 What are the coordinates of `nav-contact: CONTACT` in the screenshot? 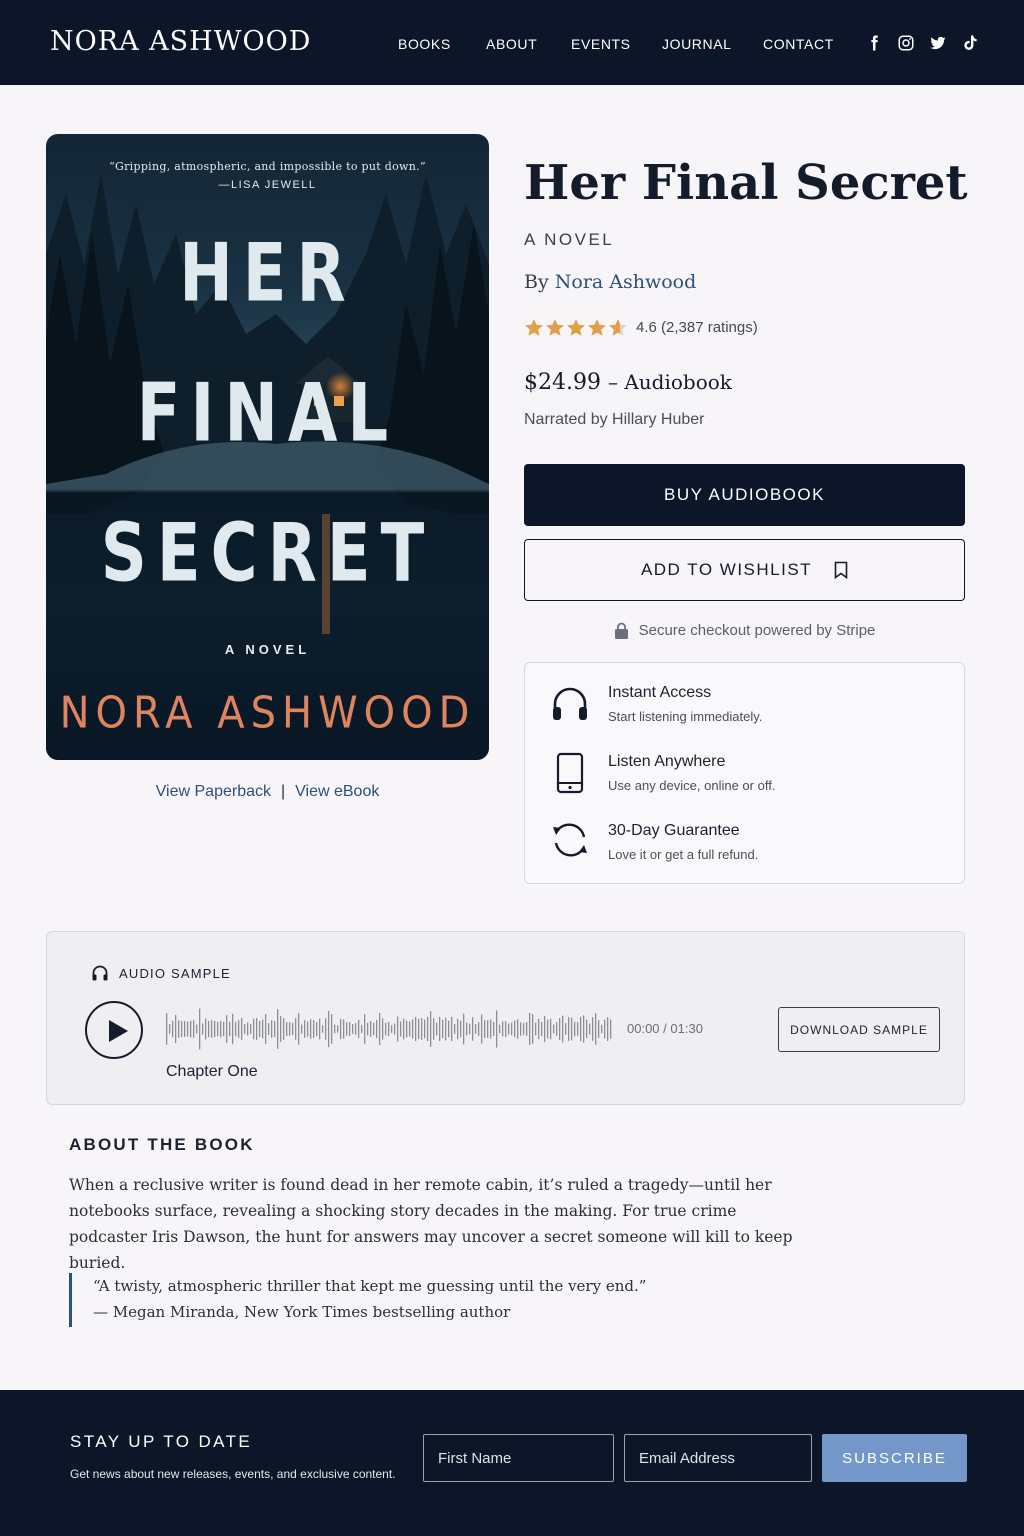 It's located at (798, 44).